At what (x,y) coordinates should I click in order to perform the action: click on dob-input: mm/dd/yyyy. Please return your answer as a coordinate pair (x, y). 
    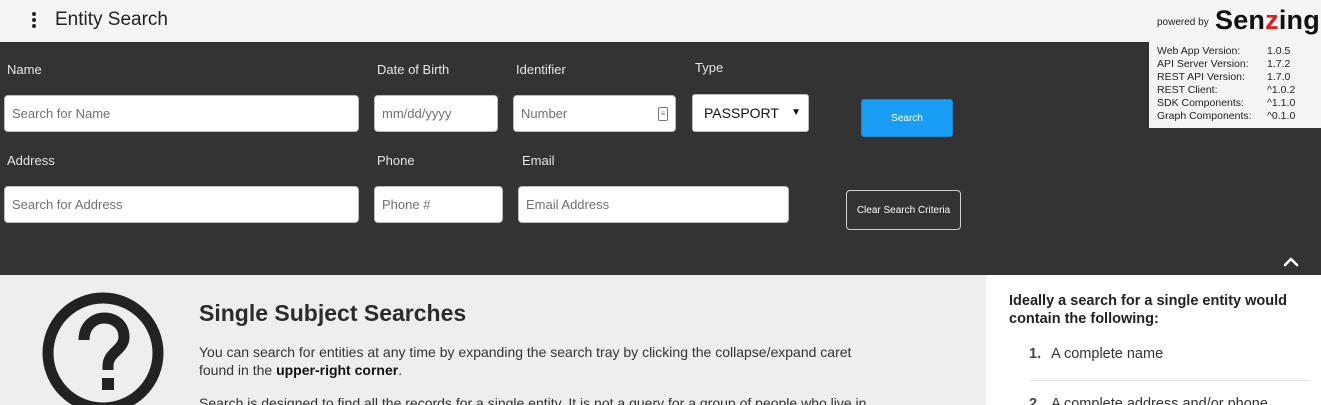
    Looking at the image, I should click on (436, 113).